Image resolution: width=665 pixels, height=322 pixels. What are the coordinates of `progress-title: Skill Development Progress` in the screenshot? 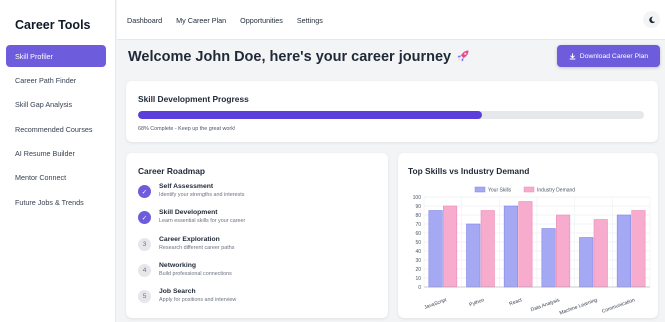 It's located at (193, 99).